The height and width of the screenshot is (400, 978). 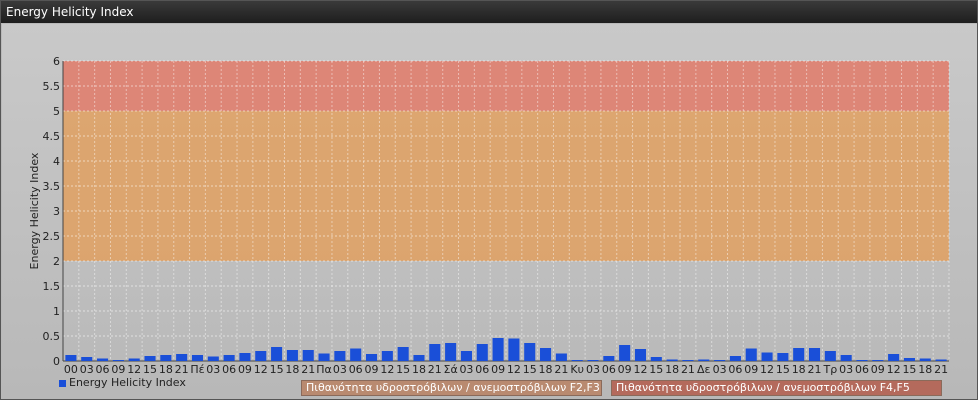 I want to click on y-tick-label: 3.5, so click(x=52, y=186).